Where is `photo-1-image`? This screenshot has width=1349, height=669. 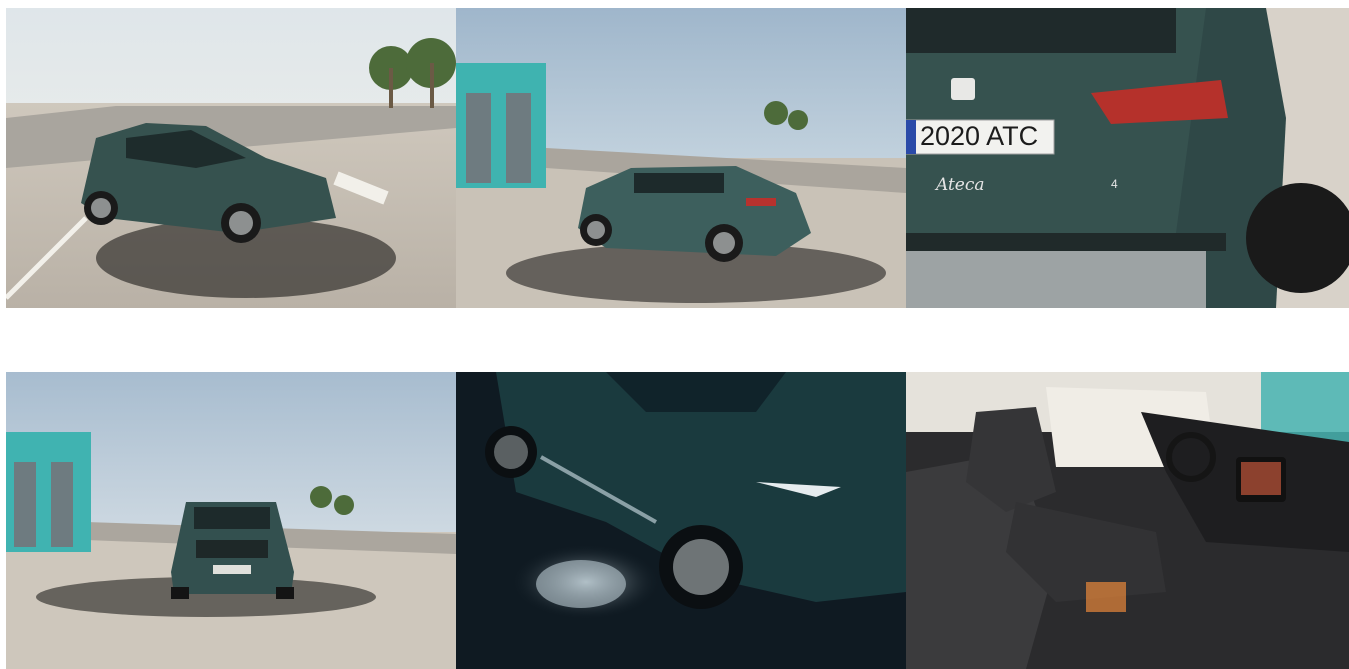 photo-1-image is located at coordinates (231, 158).